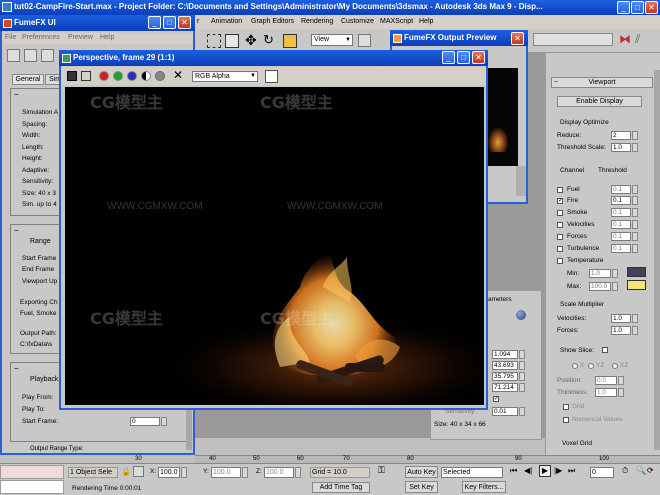  What do you see at coordinates (118, 76) in the screenshot?
I see `green-channel-icon` at bounding box center [118, 76].